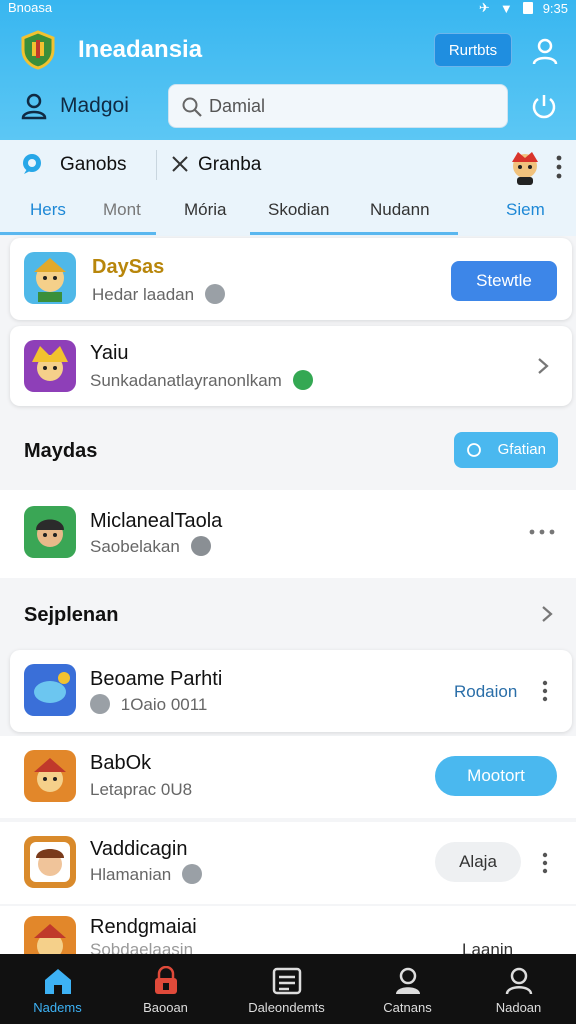 This screenshot has width=576, height=1024. What do you see at coordinates (121, 763) in the screenshot?
I see `list-title-2: BabOk` at bounding box center [121, 763].